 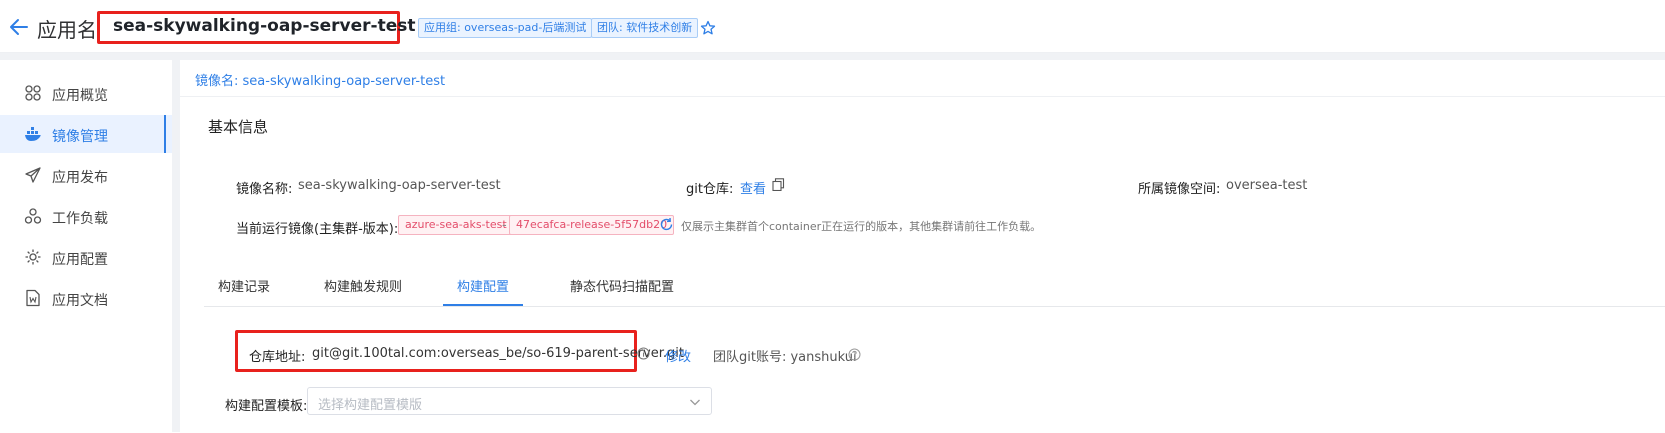 I want to click on version-badge: 47ecafca-release-5f57db20, so click(x=592, y=225).